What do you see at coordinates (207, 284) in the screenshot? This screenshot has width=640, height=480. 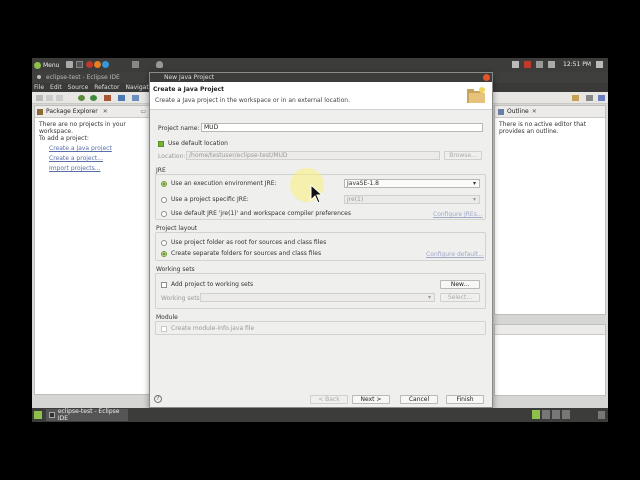 I see `add-to-working-sets-row: Add project to working sets` at bounding box center [207, 284].